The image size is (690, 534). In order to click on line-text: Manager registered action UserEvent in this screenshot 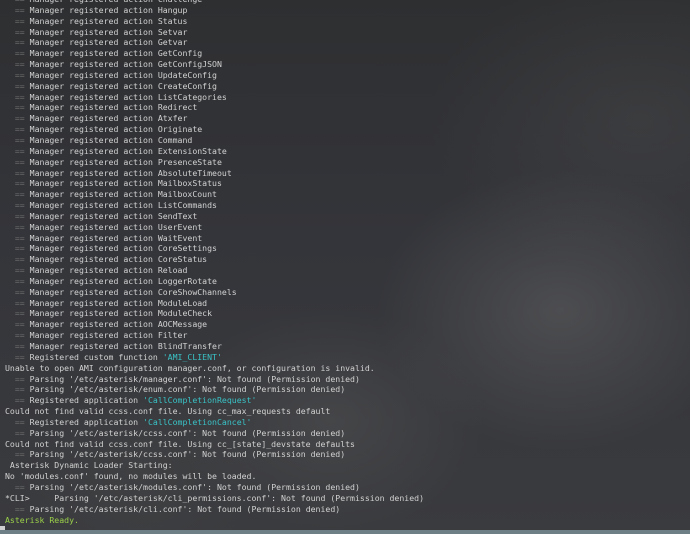, I will do `click(116, 226)`.